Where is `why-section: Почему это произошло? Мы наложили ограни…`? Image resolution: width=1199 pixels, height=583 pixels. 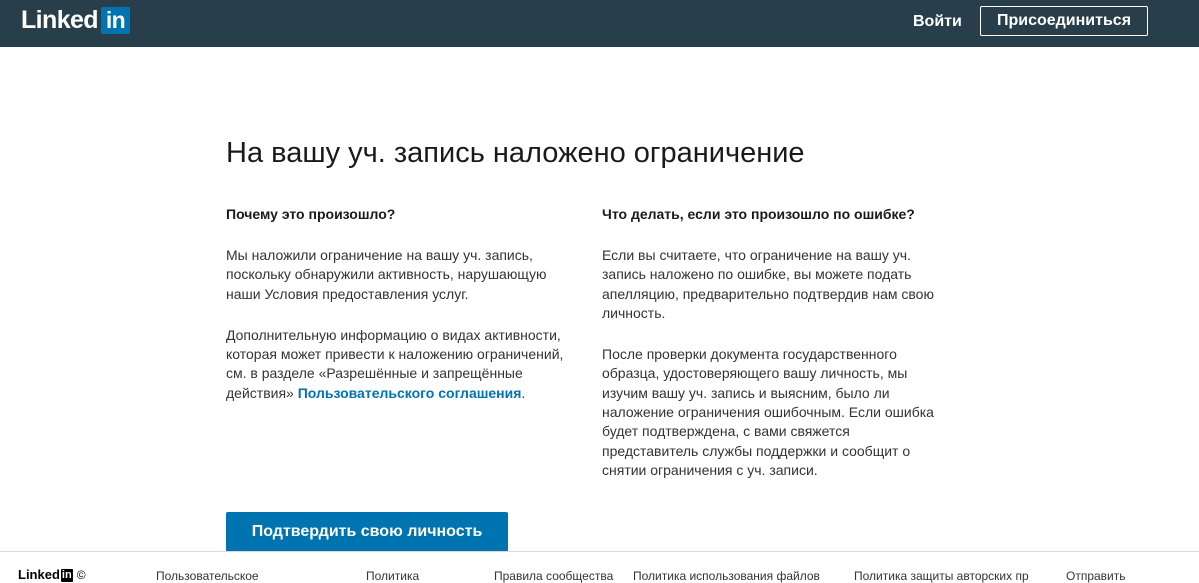 why-section: Почему это произошло? Мы наложили ограни… is located at coordinates (396, 314).